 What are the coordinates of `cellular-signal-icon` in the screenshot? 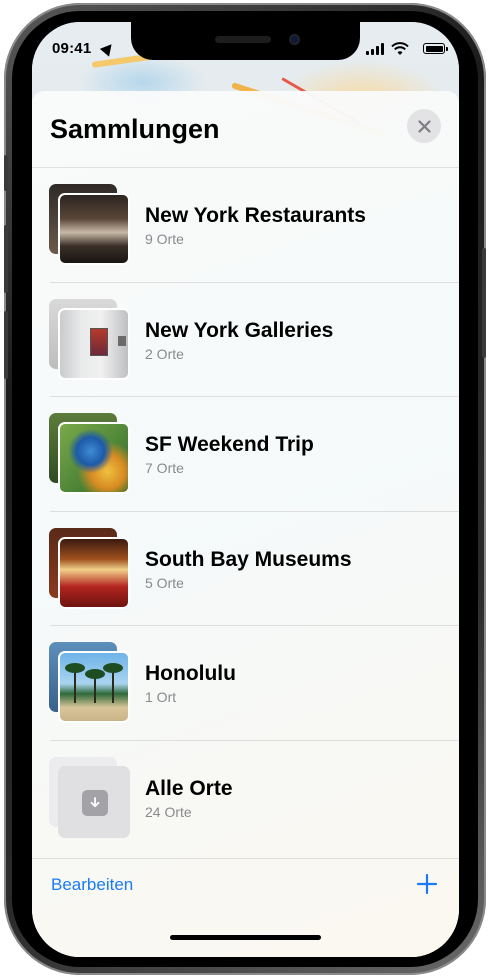 It's located at (375, 49).